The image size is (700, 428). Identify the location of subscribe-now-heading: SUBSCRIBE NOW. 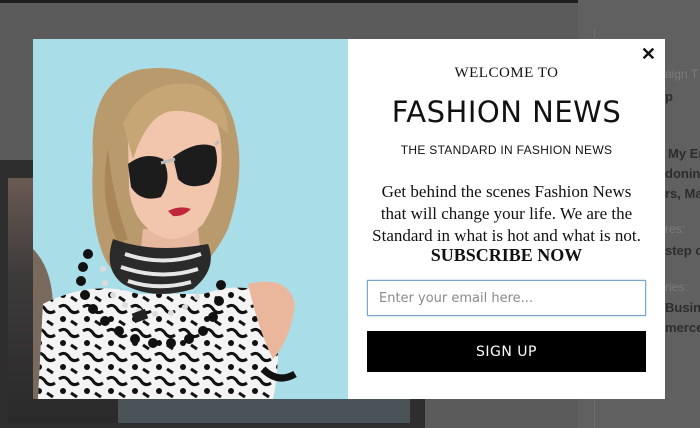
(506, 255).